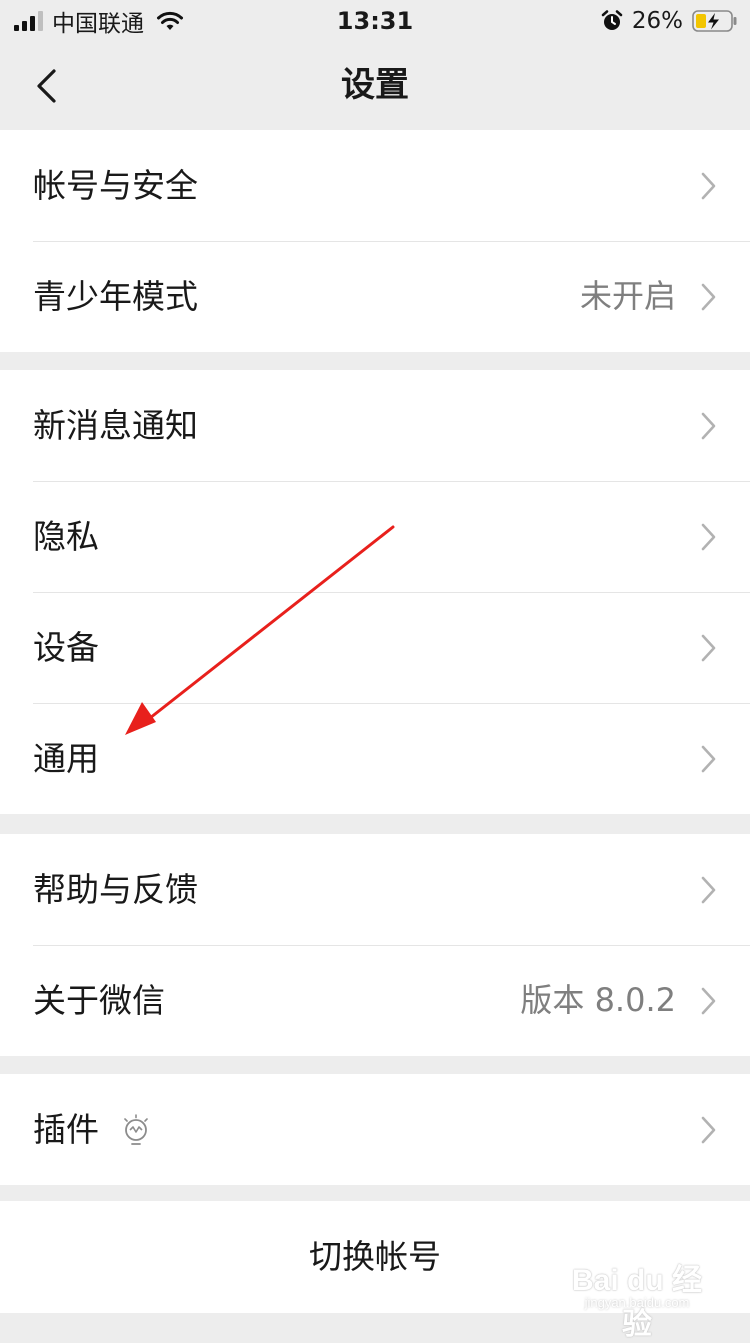 This screenshot has width=750, height=1343. What do you see at coordinates (375, 647) in the screenshot?
I see `settings-item-devices: 设备` at bounding box center [375, 647].